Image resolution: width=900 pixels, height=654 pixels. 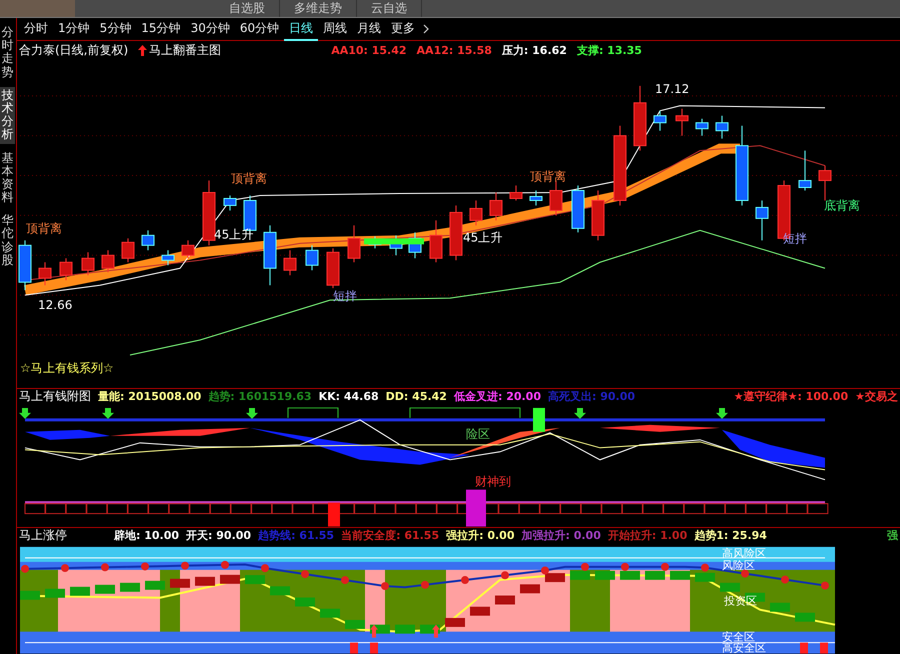 I want to click on period-tab: 30分钟, so click(x=210, y=29).